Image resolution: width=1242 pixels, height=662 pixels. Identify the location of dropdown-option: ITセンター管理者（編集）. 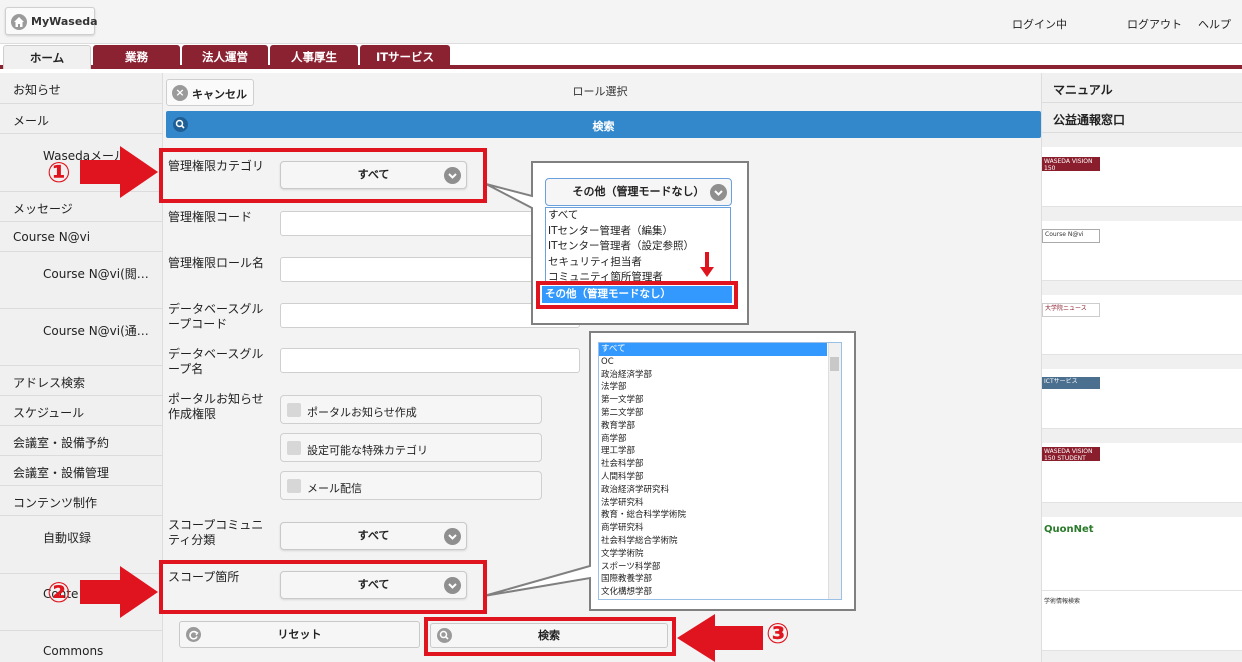
(638, 232).